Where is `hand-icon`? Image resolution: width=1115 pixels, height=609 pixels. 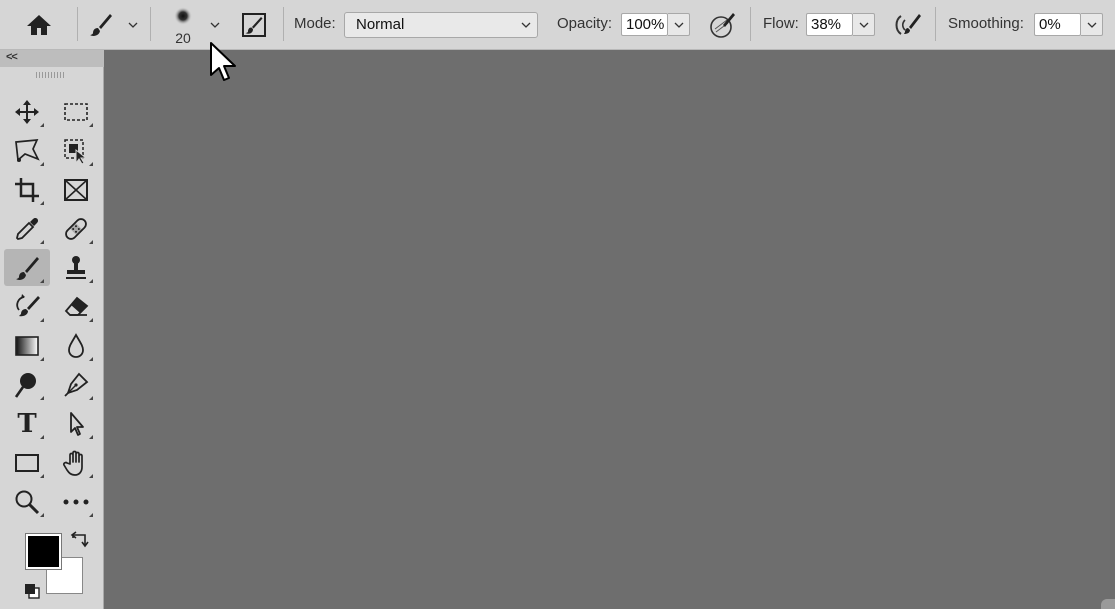
hand-icon is located at coordinates (72, 463).